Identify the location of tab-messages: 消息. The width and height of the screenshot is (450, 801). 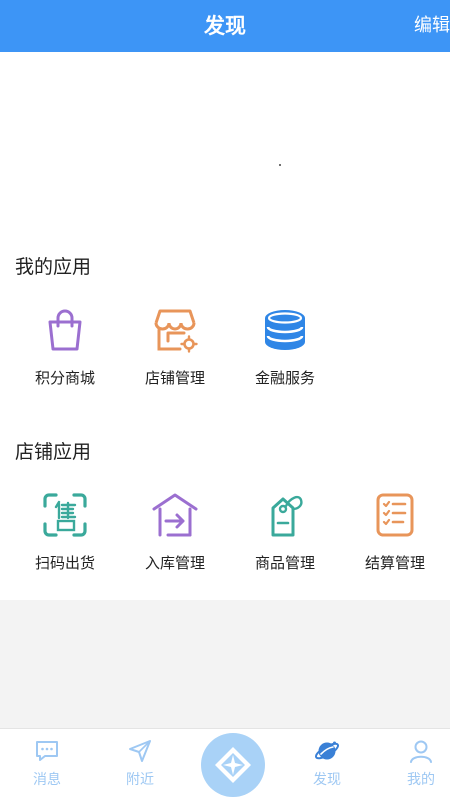
(47, 765).